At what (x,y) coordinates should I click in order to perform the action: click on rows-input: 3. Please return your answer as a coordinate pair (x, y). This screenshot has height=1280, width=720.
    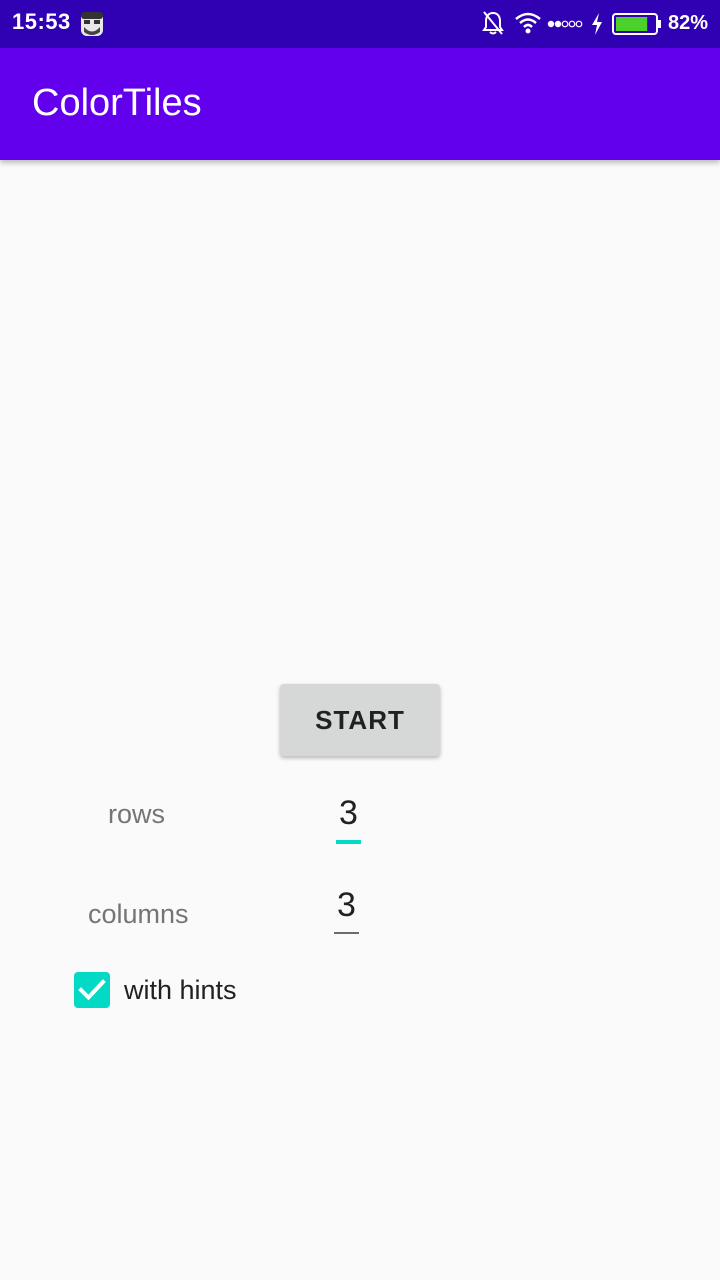
    Looking at the image, I should click on (348, 819).